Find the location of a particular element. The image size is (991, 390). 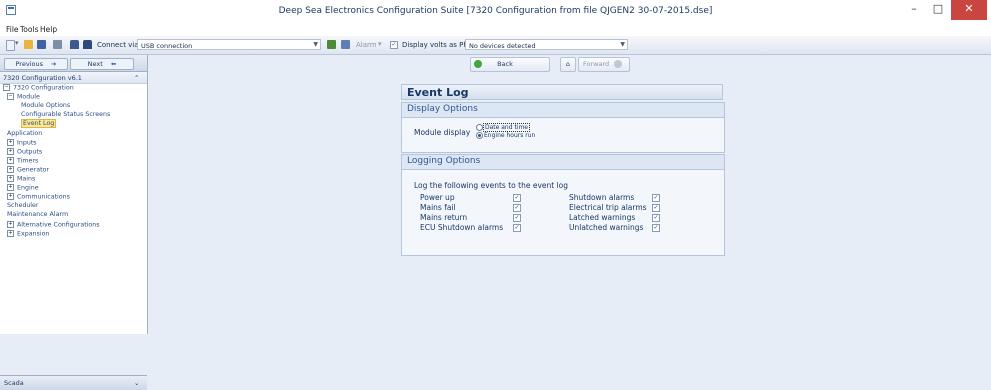

menu-tools: Tools is located at coordinates (29, 29).